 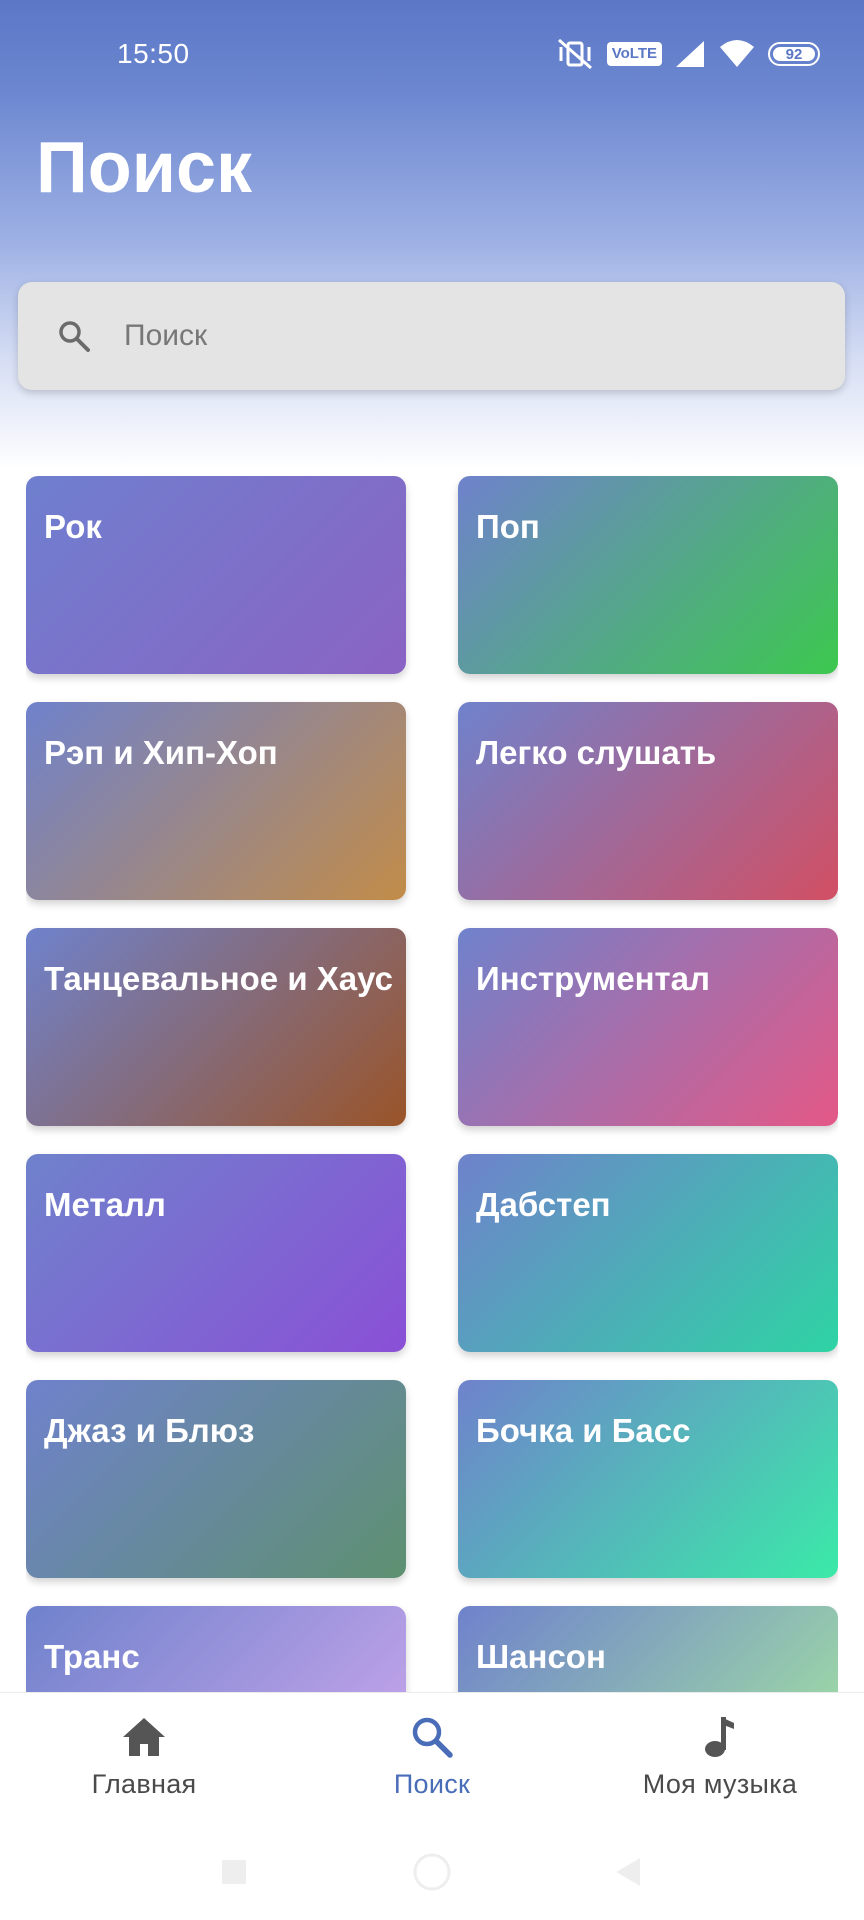 I want to click on genre-card: Инструментал, so click(x=648, y=1027).